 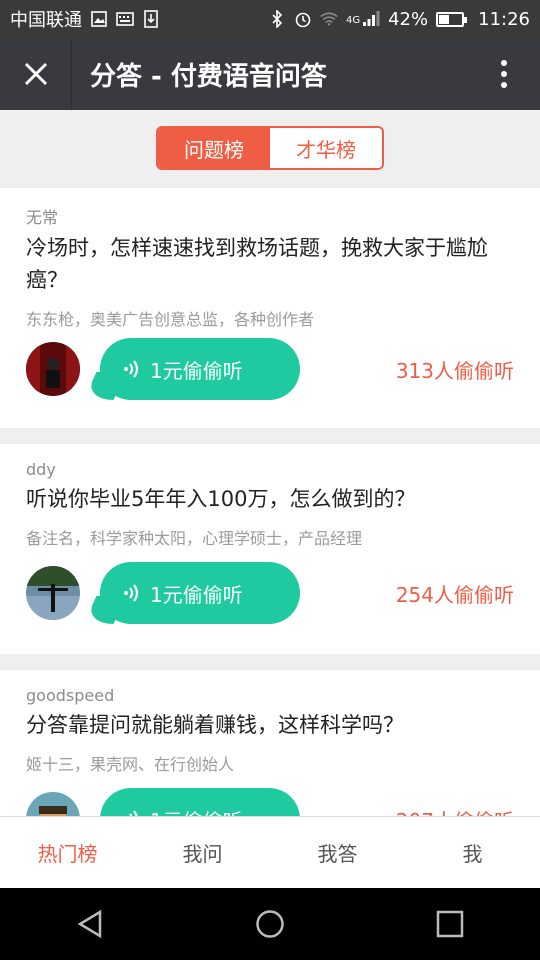 What do you see at coordinates (257, 264) in the screenshot?
I see `question-text: 冷场时，怎样速速找到救场话题，挽救大家于尴尬癌？` at bounding box center [257, 264].